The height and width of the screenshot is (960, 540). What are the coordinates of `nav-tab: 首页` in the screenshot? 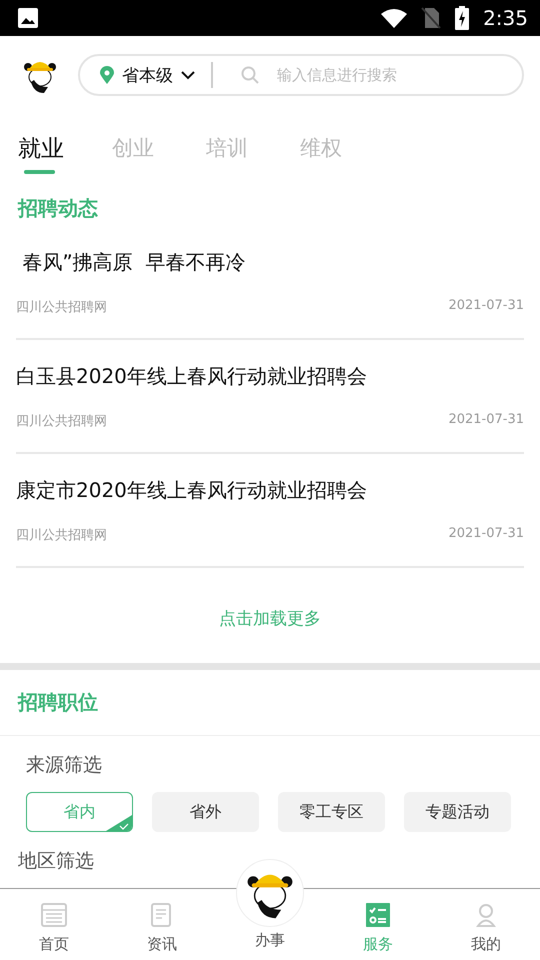 It's located at (54, 924).